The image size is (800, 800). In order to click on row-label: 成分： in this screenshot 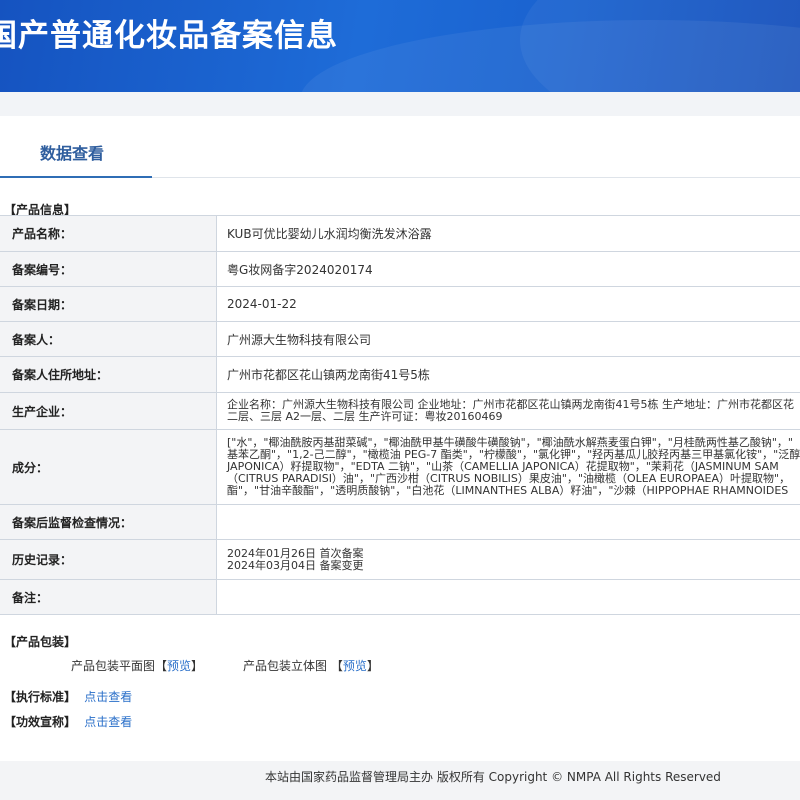, I will do `click(108, 467)`.